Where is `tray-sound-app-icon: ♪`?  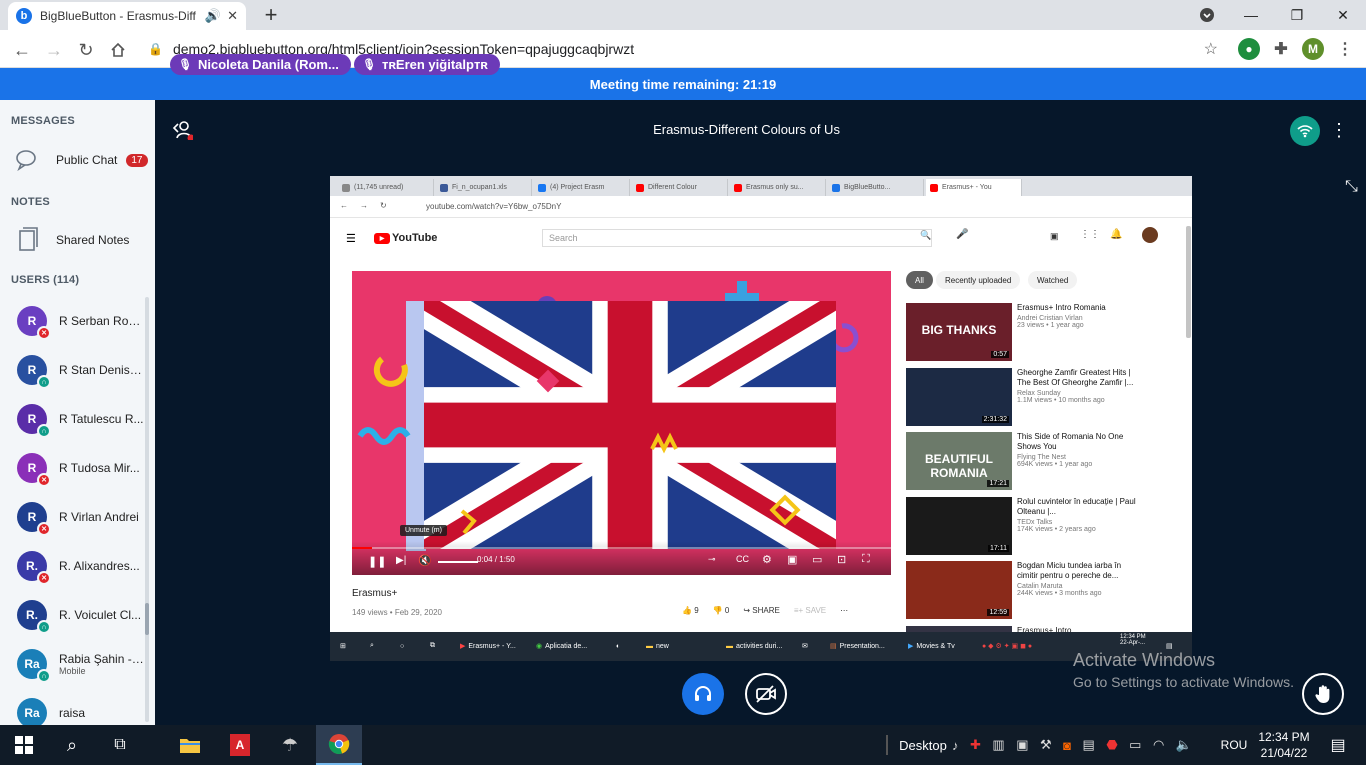 tray-sound-app-icon: ♪ is located at coordinates (955, 745).